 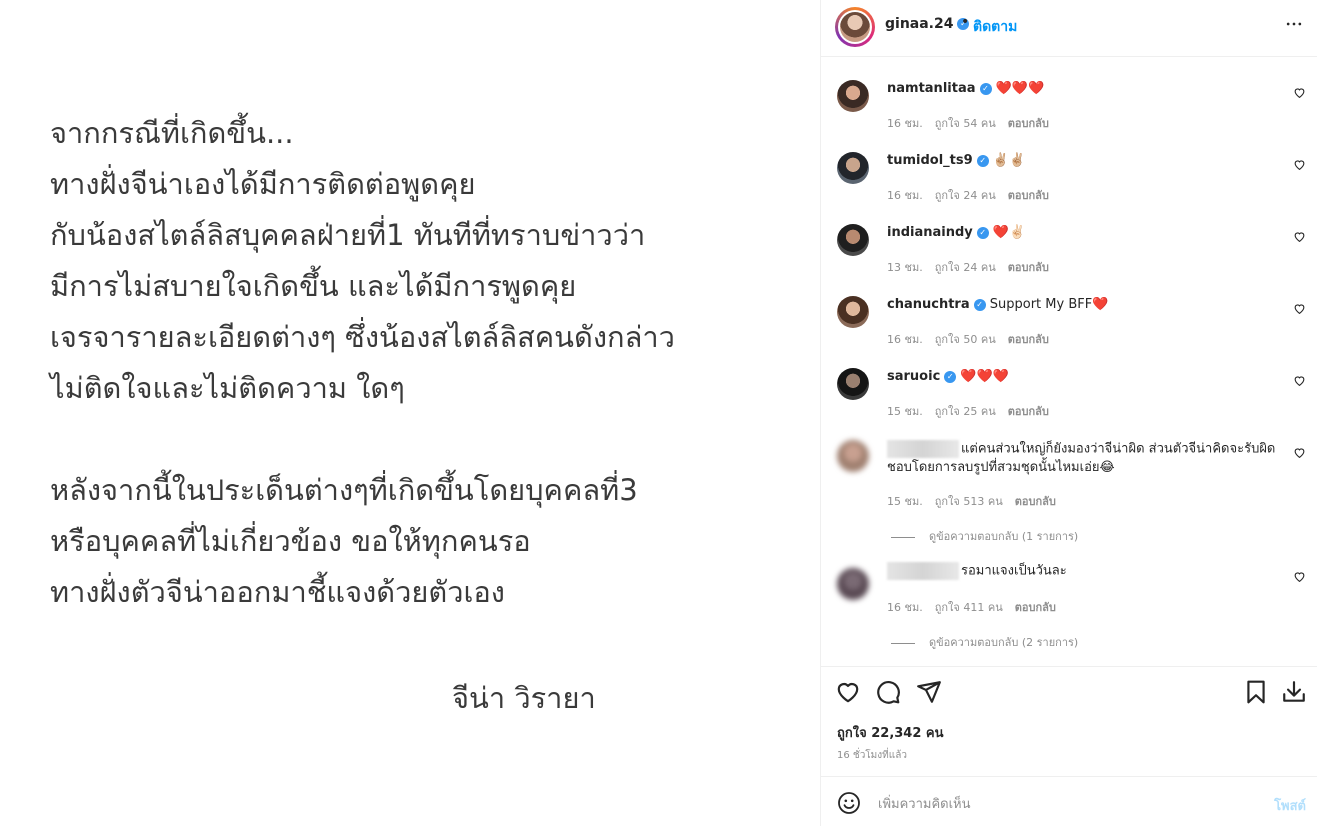 I want to click on statement-line: ทางฝั่งจีน่าเองได้มีการติดต่อพูดคุย, so click(x=263, y=184).